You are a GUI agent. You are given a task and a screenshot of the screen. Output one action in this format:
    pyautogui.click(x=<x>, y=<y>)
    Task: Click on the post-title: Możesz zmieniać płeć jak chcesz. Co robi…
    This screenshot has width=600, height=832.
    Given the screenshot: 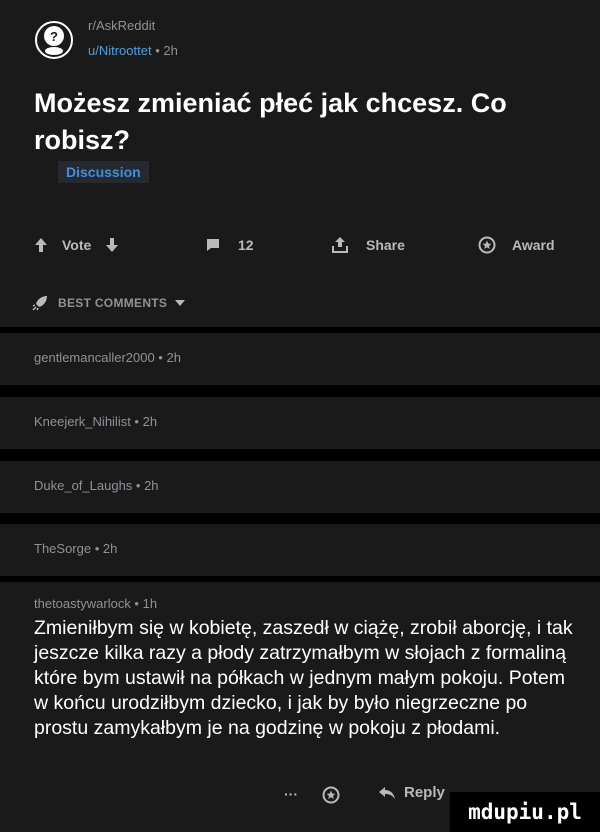 What is the action you would take?
    pyautogui.click(x=304, y=122)
    